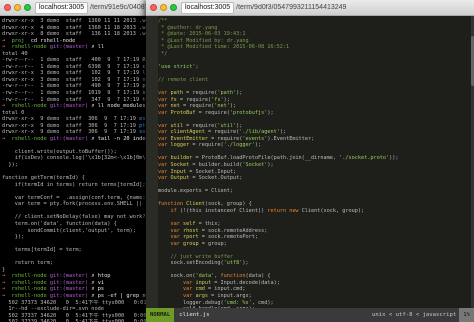 Image resolution: width=474 pixels, height=322 pixels. Describe the element at coordinates (394, 158) in the screenshot. I see `text-segment: ));` at that location.